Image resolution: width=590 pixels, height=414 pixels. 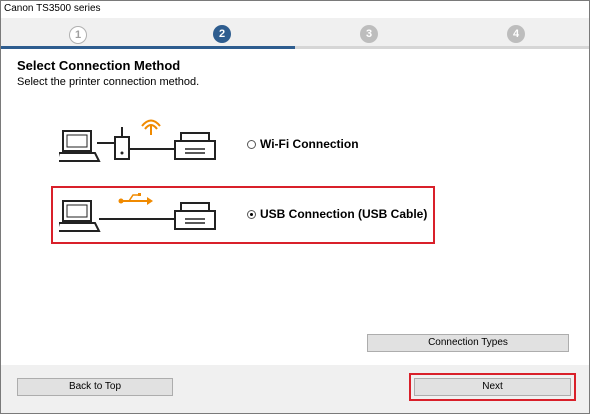 What do you see at coordinates (295, 9) in the screenshot?
I see `title-bar: Canon TS3500 series` at bounding box center [295, 9].